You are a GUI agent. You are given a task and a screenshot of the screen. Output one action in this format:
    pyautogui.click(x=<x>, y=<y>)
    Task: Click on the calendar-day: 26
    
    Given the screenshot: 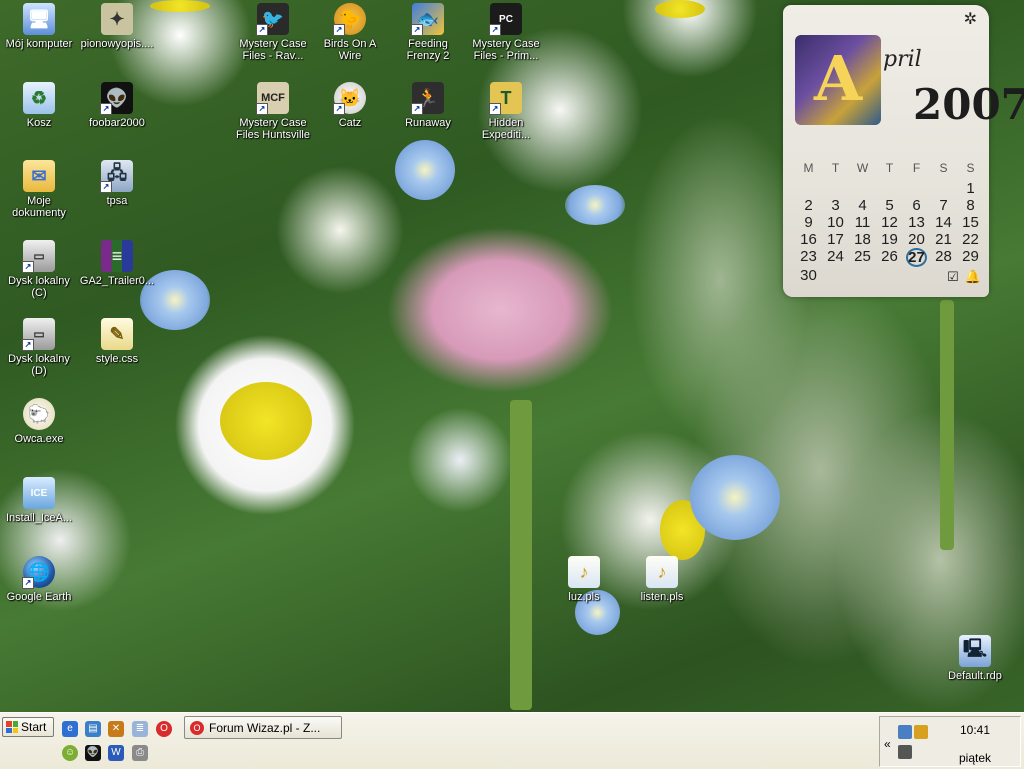 What is the action you would take?
    pyautogui.click(x=889, y=256)
    